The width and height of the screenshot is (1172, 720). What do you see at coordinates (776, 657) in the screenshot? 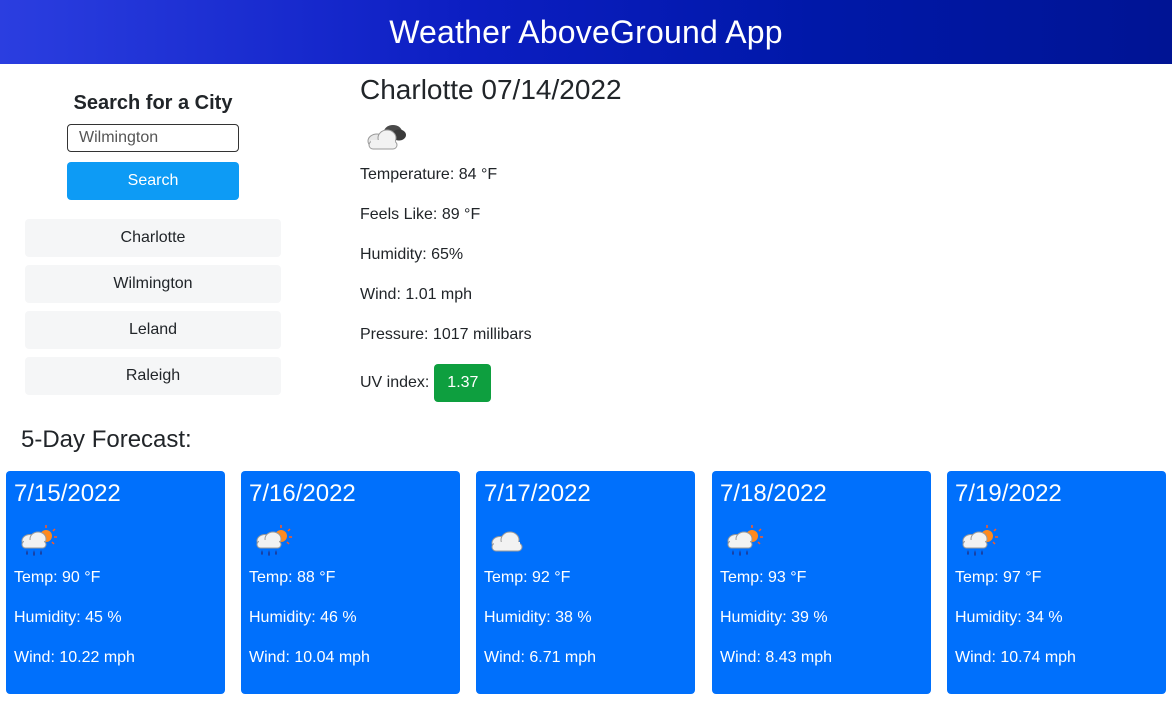
I see `forecast-wind: Wind: 8.43 mph` at bounding box center [776, 657].